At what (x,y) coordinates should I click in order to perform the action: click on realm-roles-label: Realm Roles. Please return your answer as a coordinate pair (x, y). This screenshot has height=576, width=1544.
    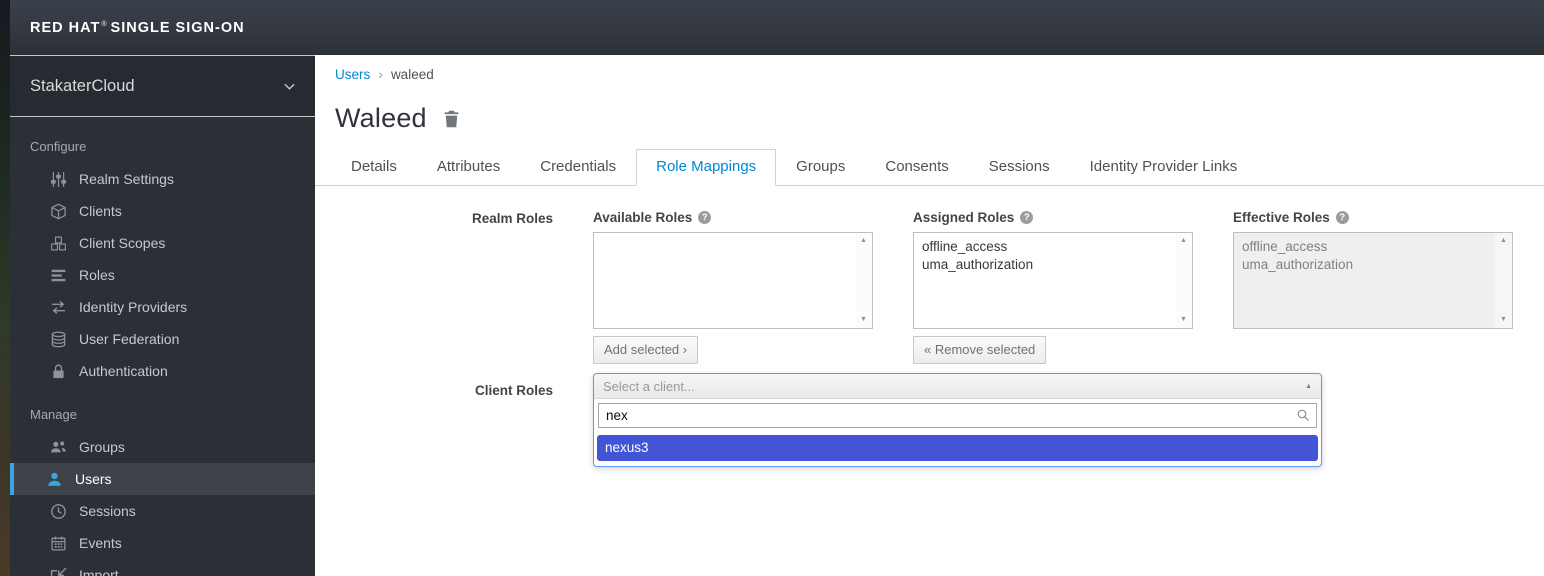
    Looking at the image, I should click on (512, 218).